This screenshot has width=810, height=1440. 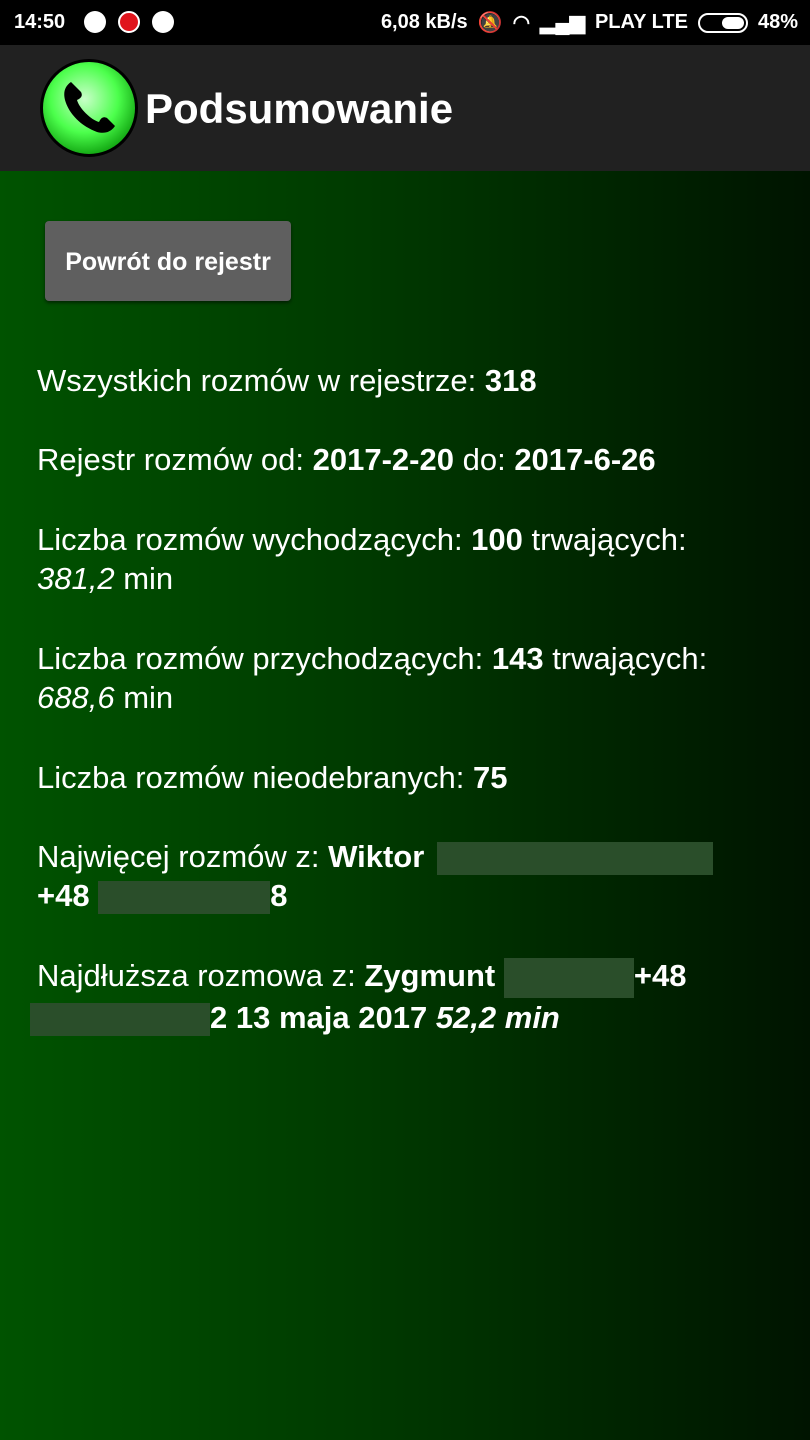 I want to click on missed-calls-row: Liczba rozmów nieodebranych: 75, so click(x=417, y=777).